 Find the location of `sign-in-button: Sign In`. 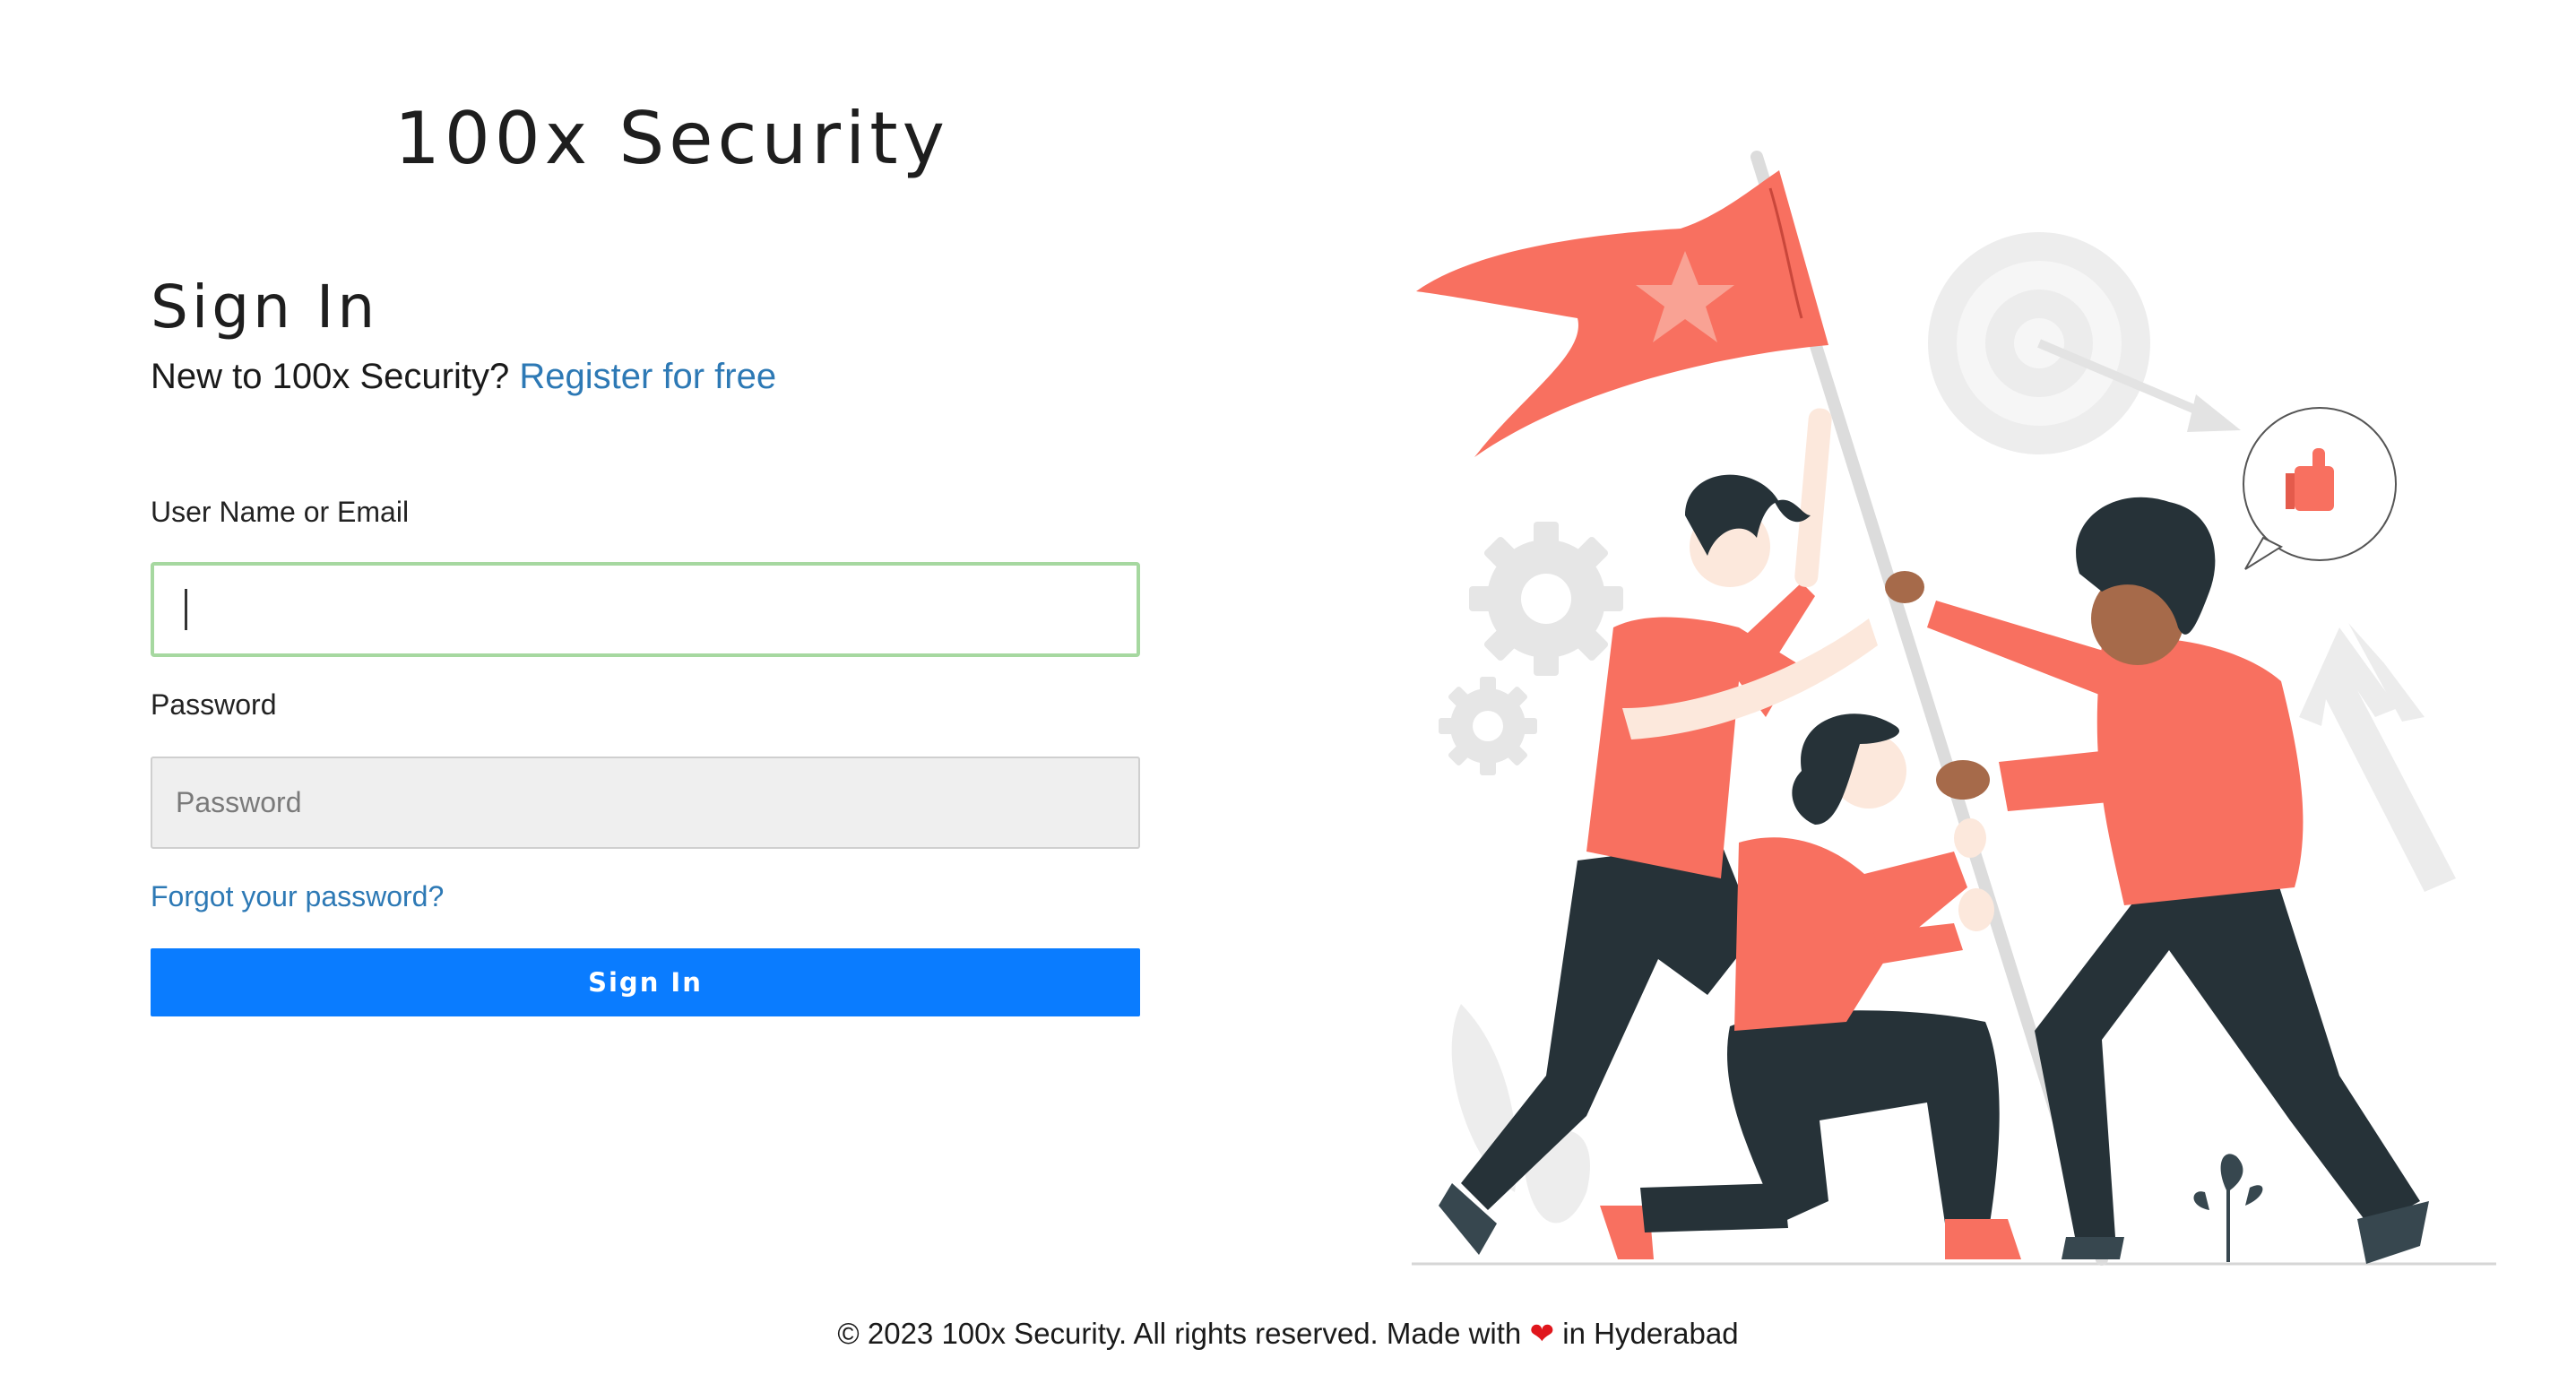

sign-in-button: Sign In is located at coordinates (645, 982).